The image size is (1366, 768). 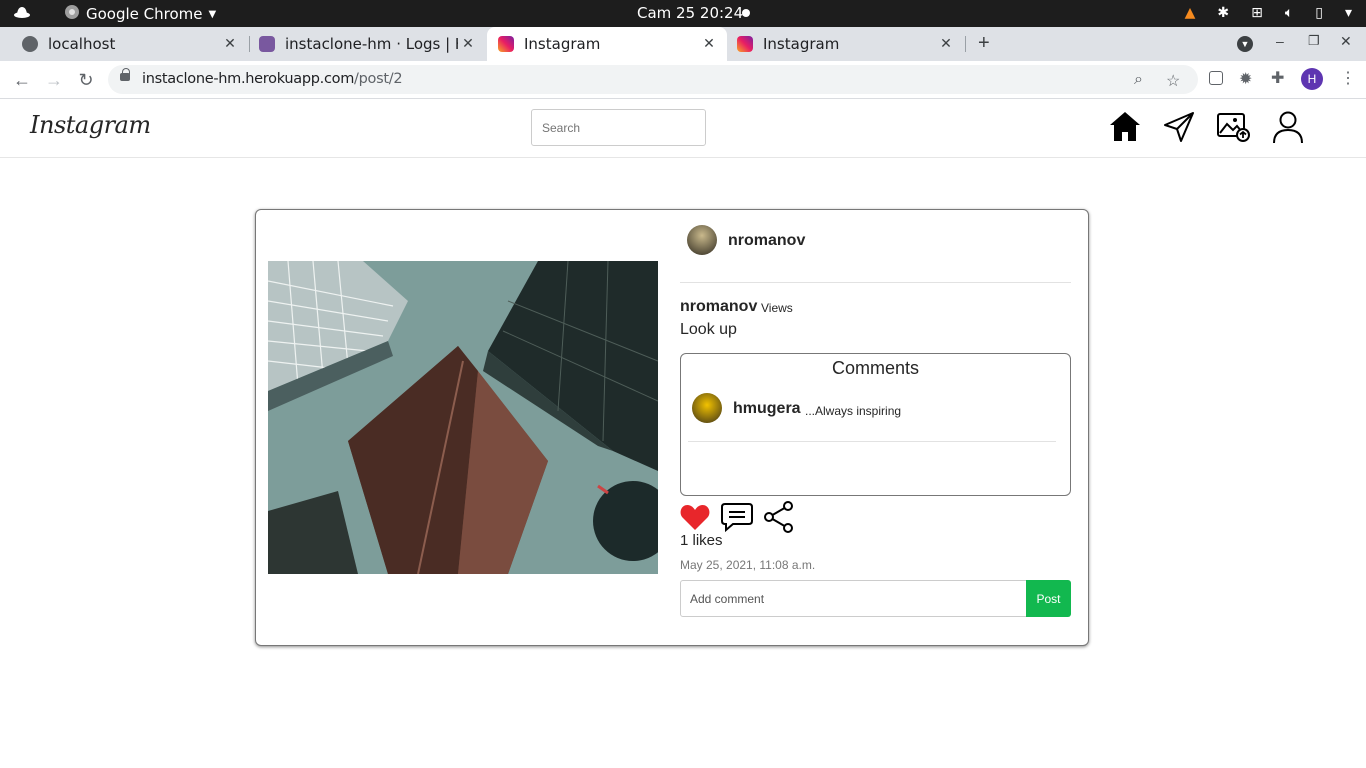 I want to click on like-heart-icon, so click(x=695, y=517).